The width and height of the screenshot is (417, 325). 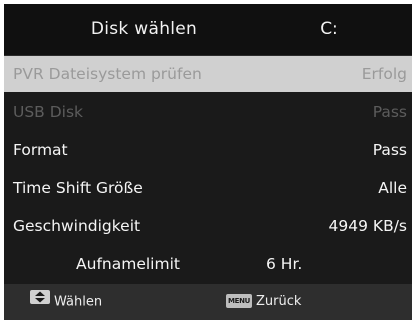 What do you see at coordinates (239, 300) in the screenshot?
I see `menu-key-icon: MENU` at bounding box center [239, 300].